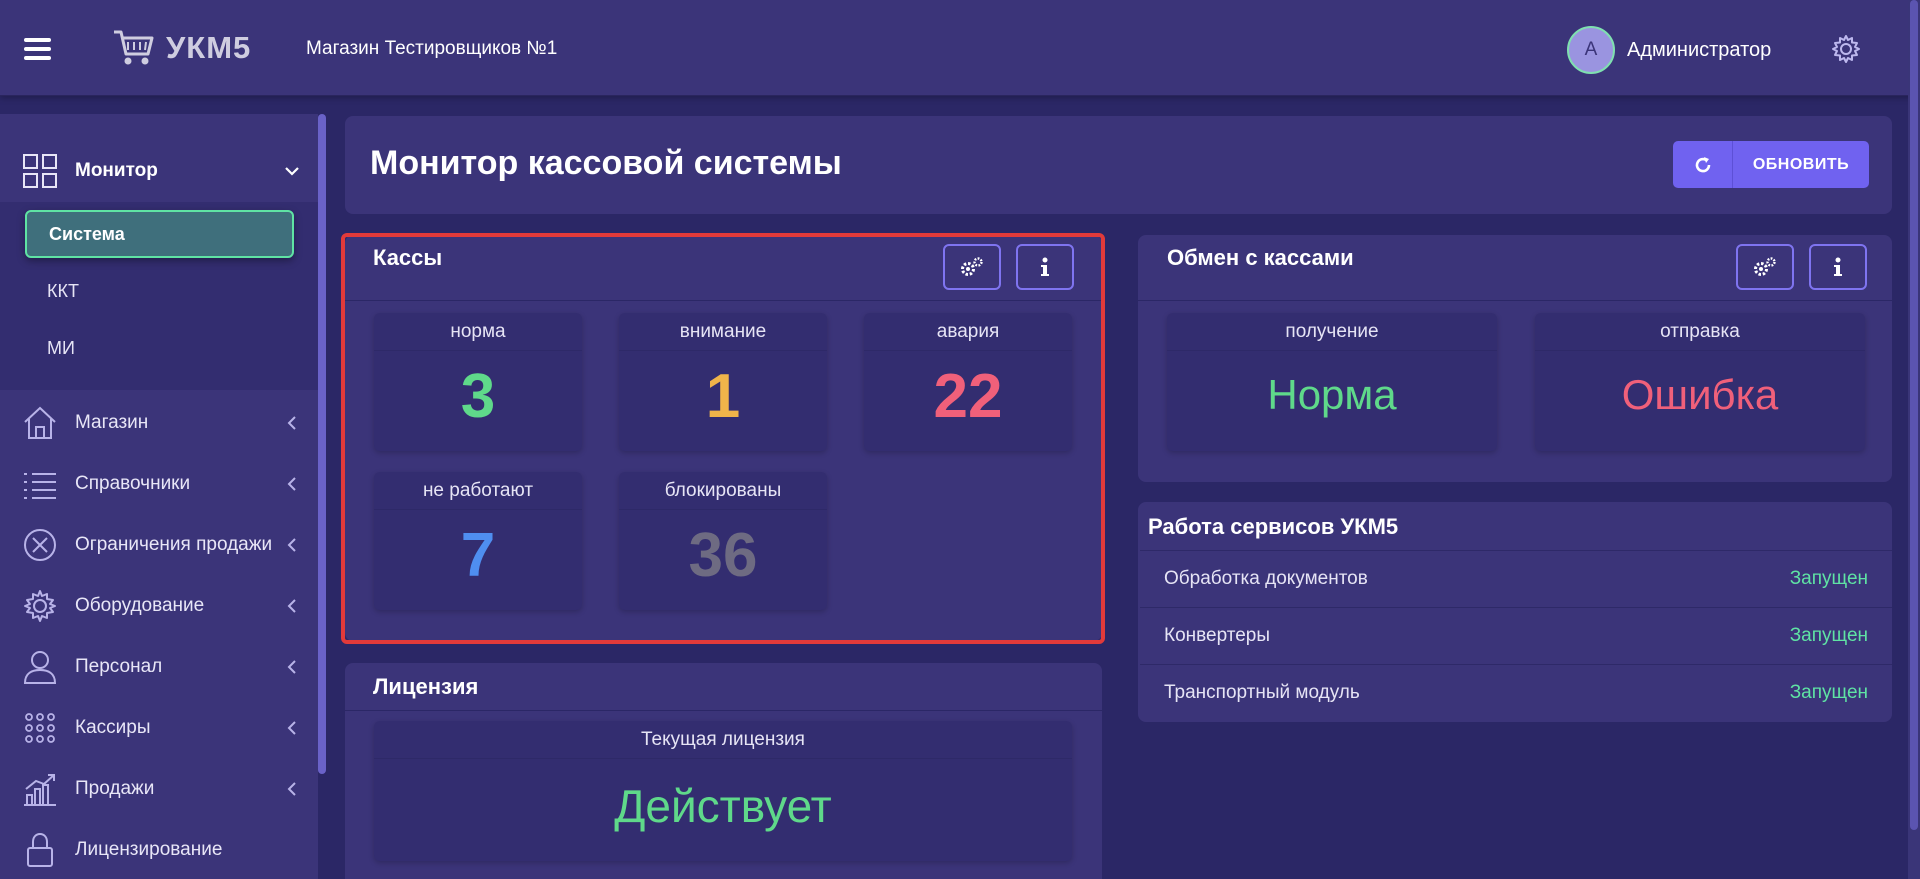 This screenshot has width=1920, height=879. I want to click on service-name: Транспортный модуль, so click(1262, 692).